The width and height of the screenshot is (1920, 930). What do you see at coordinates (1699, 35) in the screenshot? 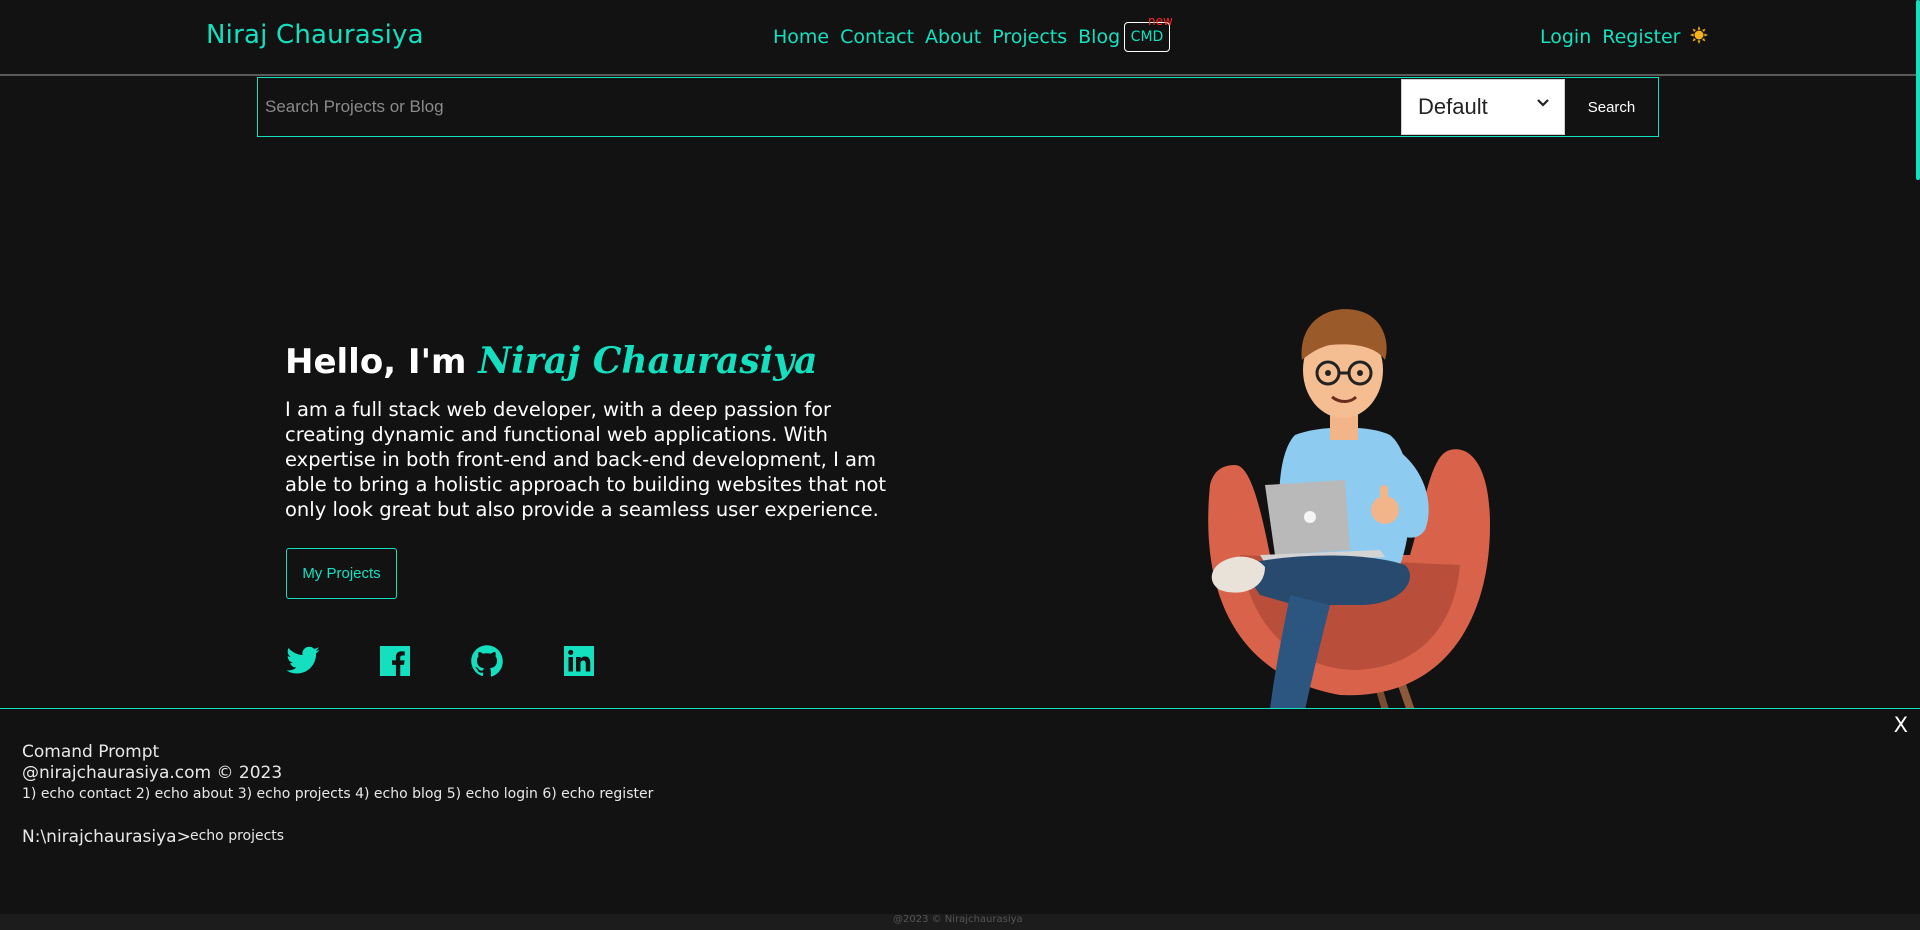
I see `sun-icon` at bounding box center [1699, 35].